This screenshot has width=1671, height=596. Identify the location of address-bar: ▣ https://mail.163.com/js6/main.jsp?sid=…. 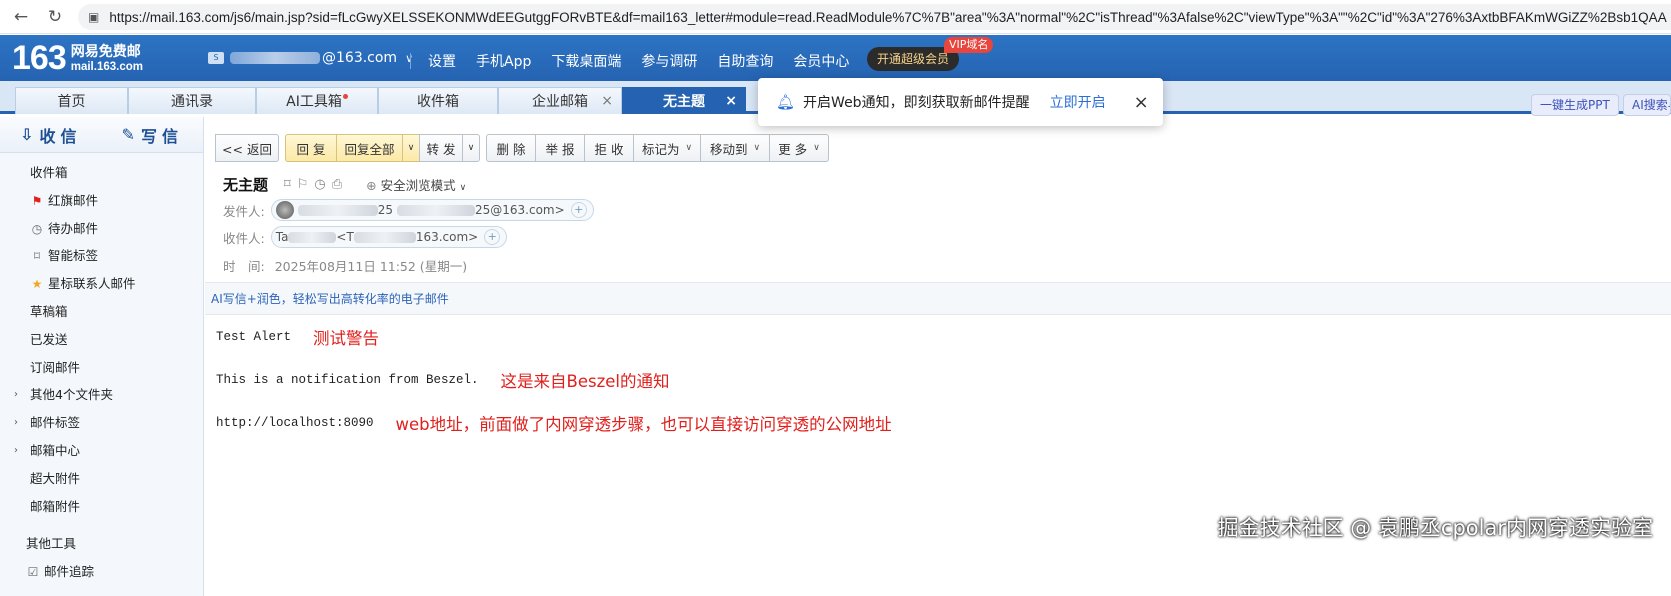
(874, 17).